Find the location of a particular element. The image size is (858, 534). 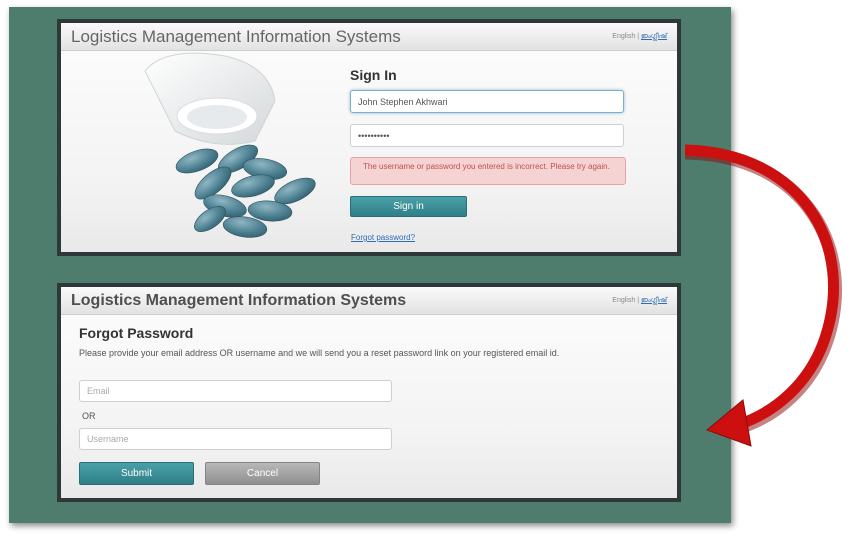

language-switcher-2: English | ഇംഗ്ലീഷ് is located at coordinates (639, 301).